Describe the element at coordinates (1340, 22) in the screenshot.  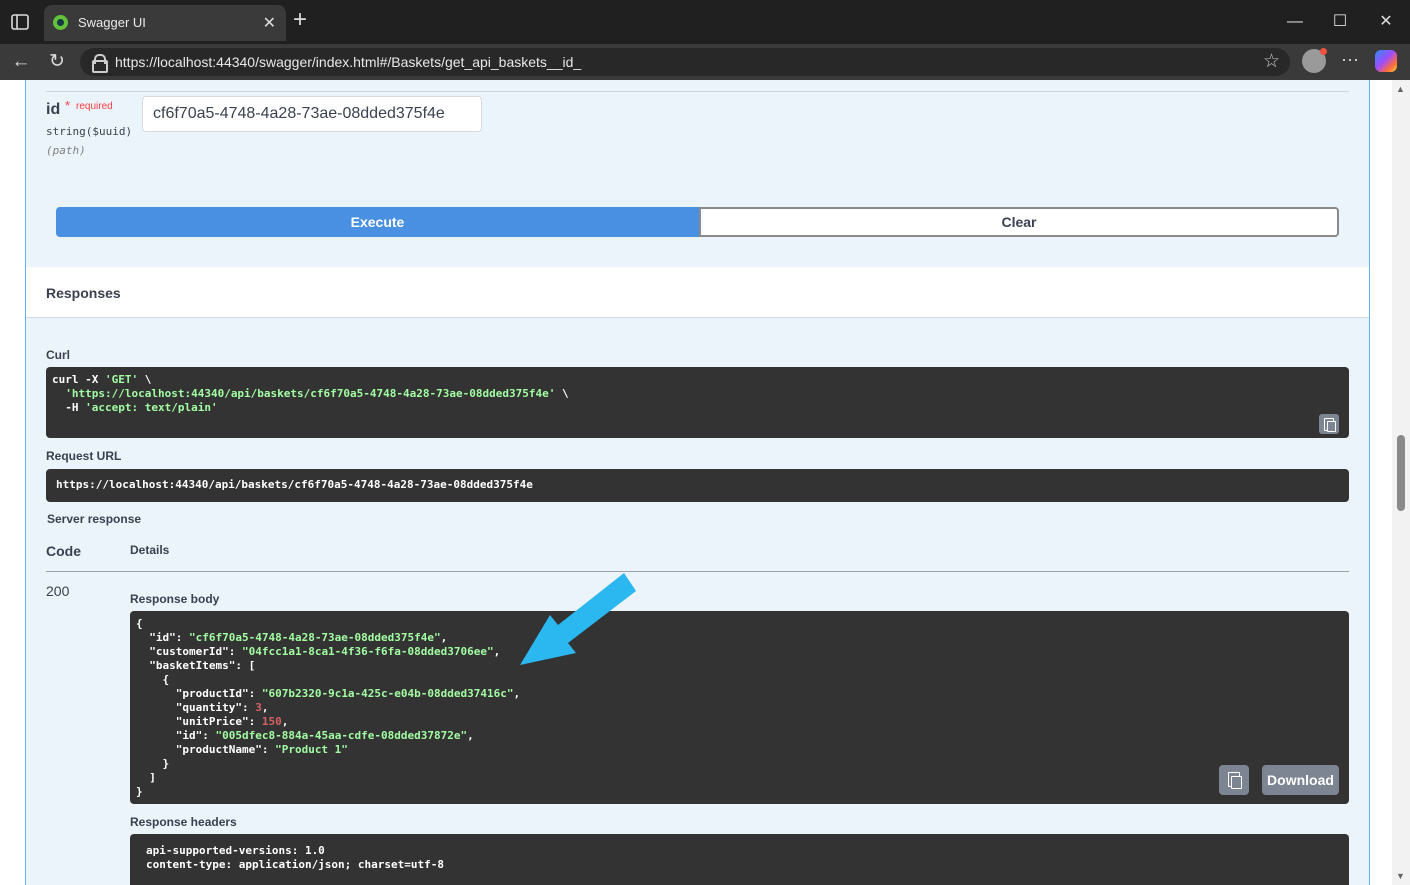
I see `window-maximize-button: ☐` at that location.